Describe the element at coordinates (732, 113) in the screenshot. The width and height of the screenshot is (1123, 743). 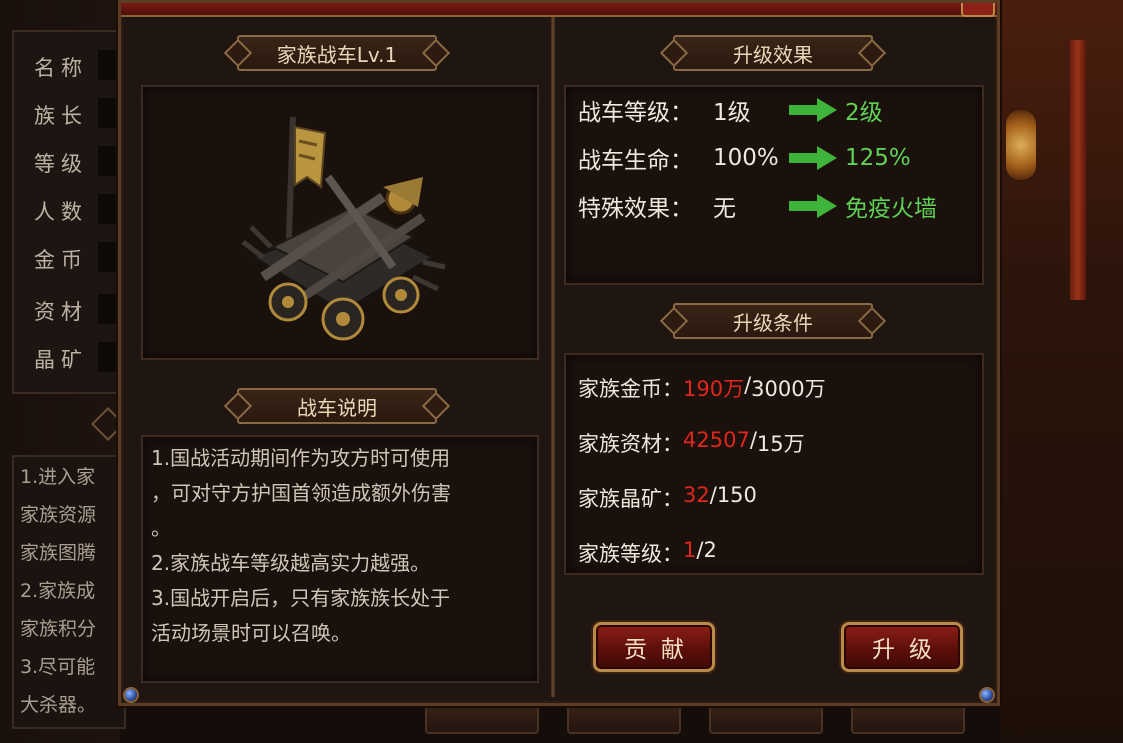
I see `effect-current: 1级` at that location.